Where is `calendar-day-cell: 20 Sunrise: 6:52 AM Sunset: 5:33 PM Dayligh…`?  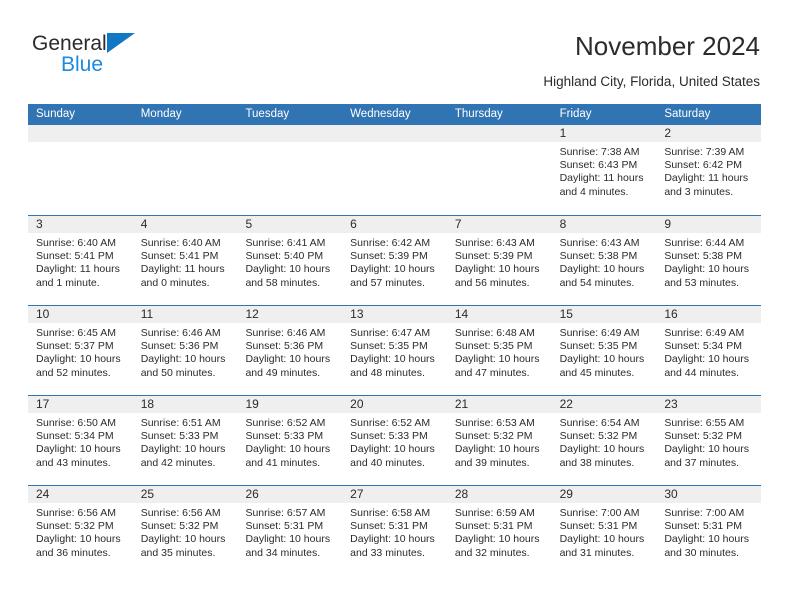
calendar-day-cell: 20 Sunrise: 6:52 AM Sunset: 5:33 PM Dayligh… is located at coordinates (394, 440).